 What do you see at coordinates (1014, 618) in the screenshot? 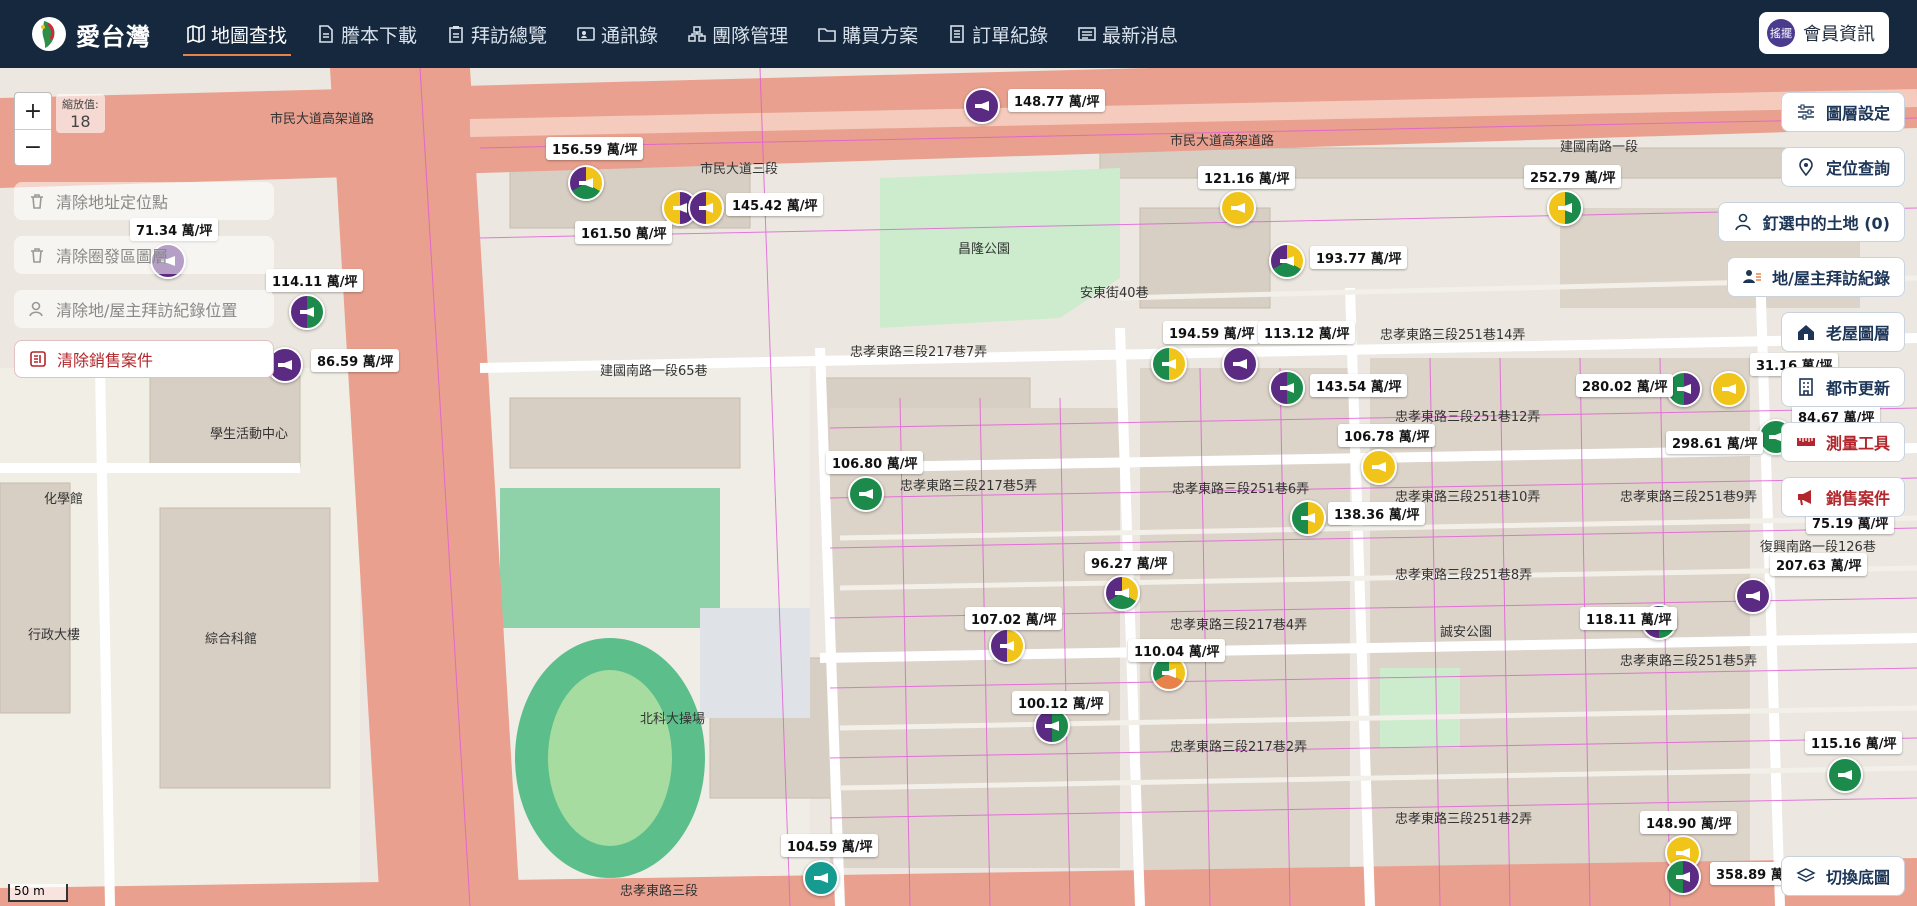
I see `price-tag: 107.02 萬/坪` at bounding box center [1014, 618].